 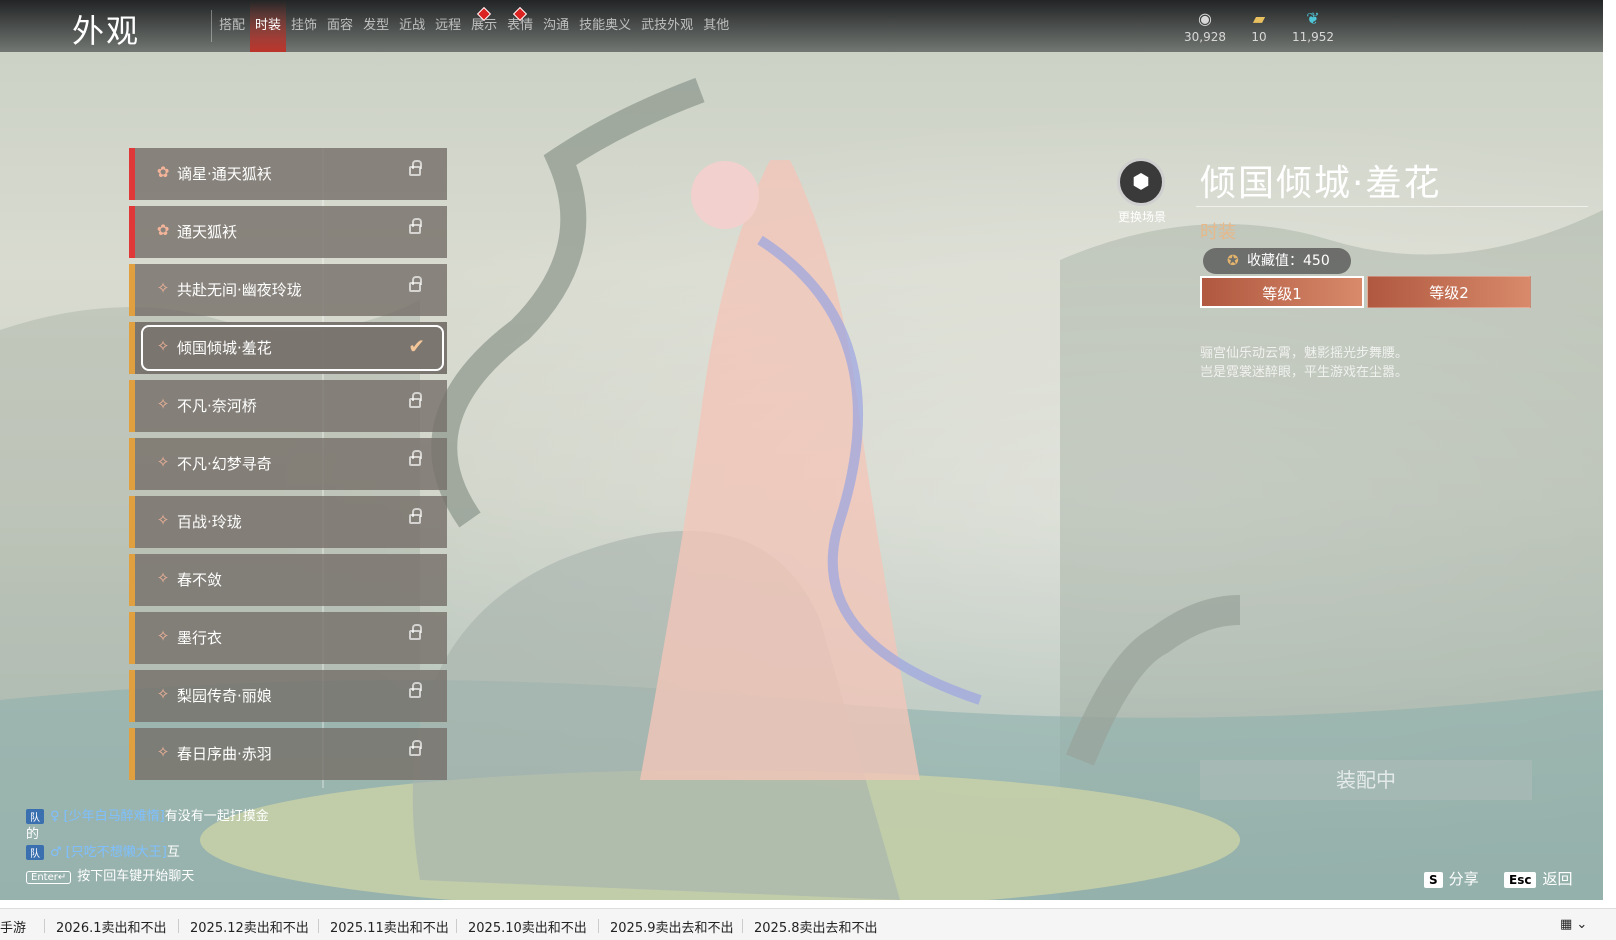 What do you see at coordinates (114, 816) in the screenshot?
I see `chat-username: [少年白马醉难惰]` at bounding box center [114, 816].